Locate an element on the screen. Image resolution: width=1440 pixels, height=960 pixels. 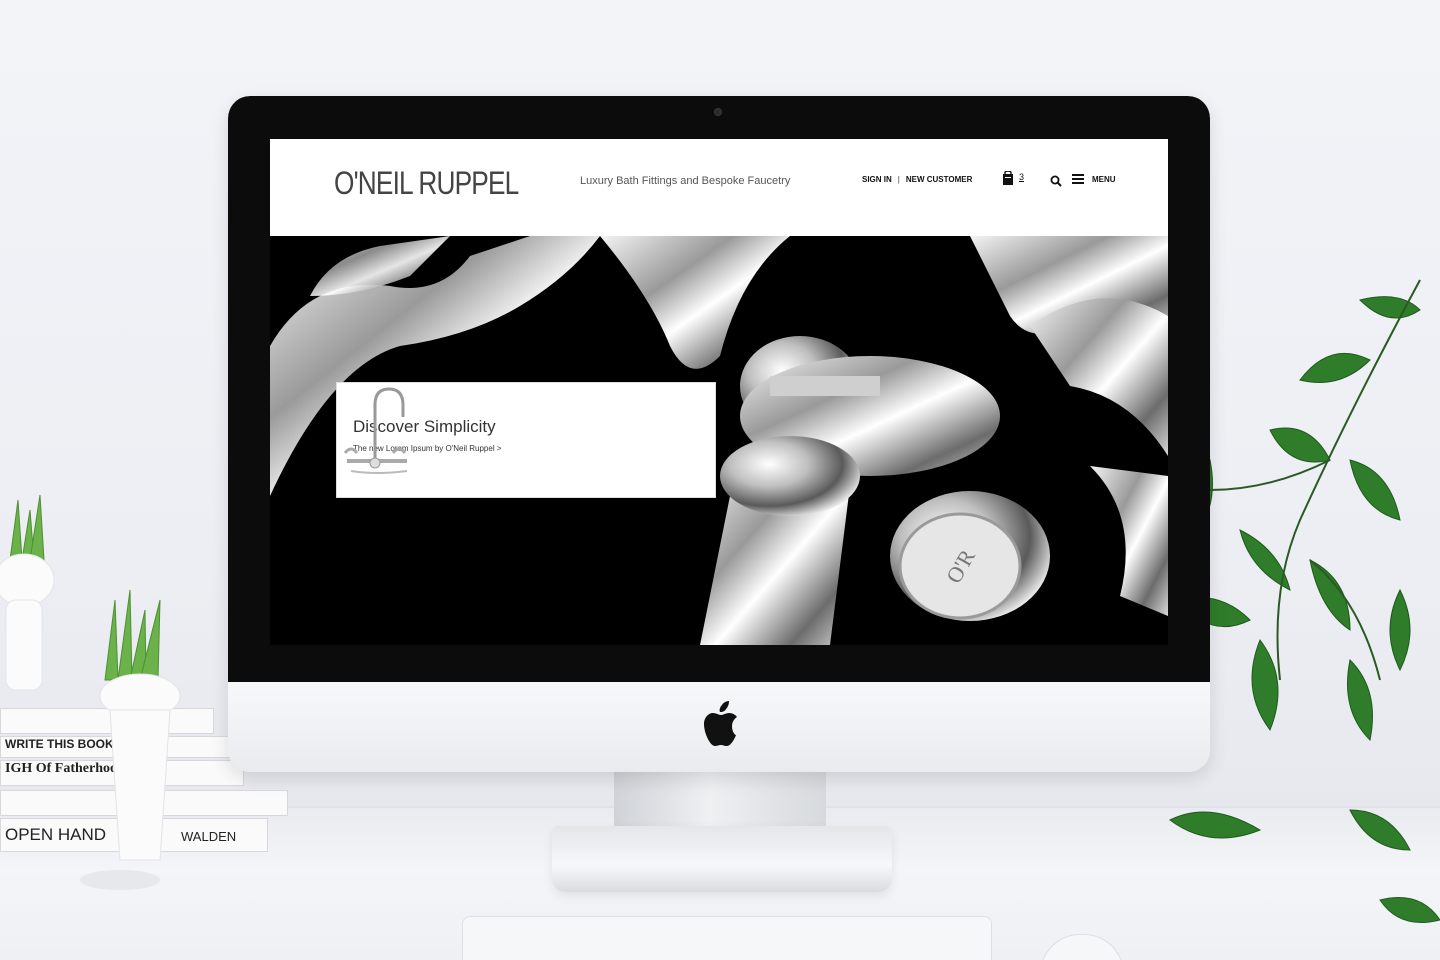
menu-button: MENU is located at coordinates (1094, 179).